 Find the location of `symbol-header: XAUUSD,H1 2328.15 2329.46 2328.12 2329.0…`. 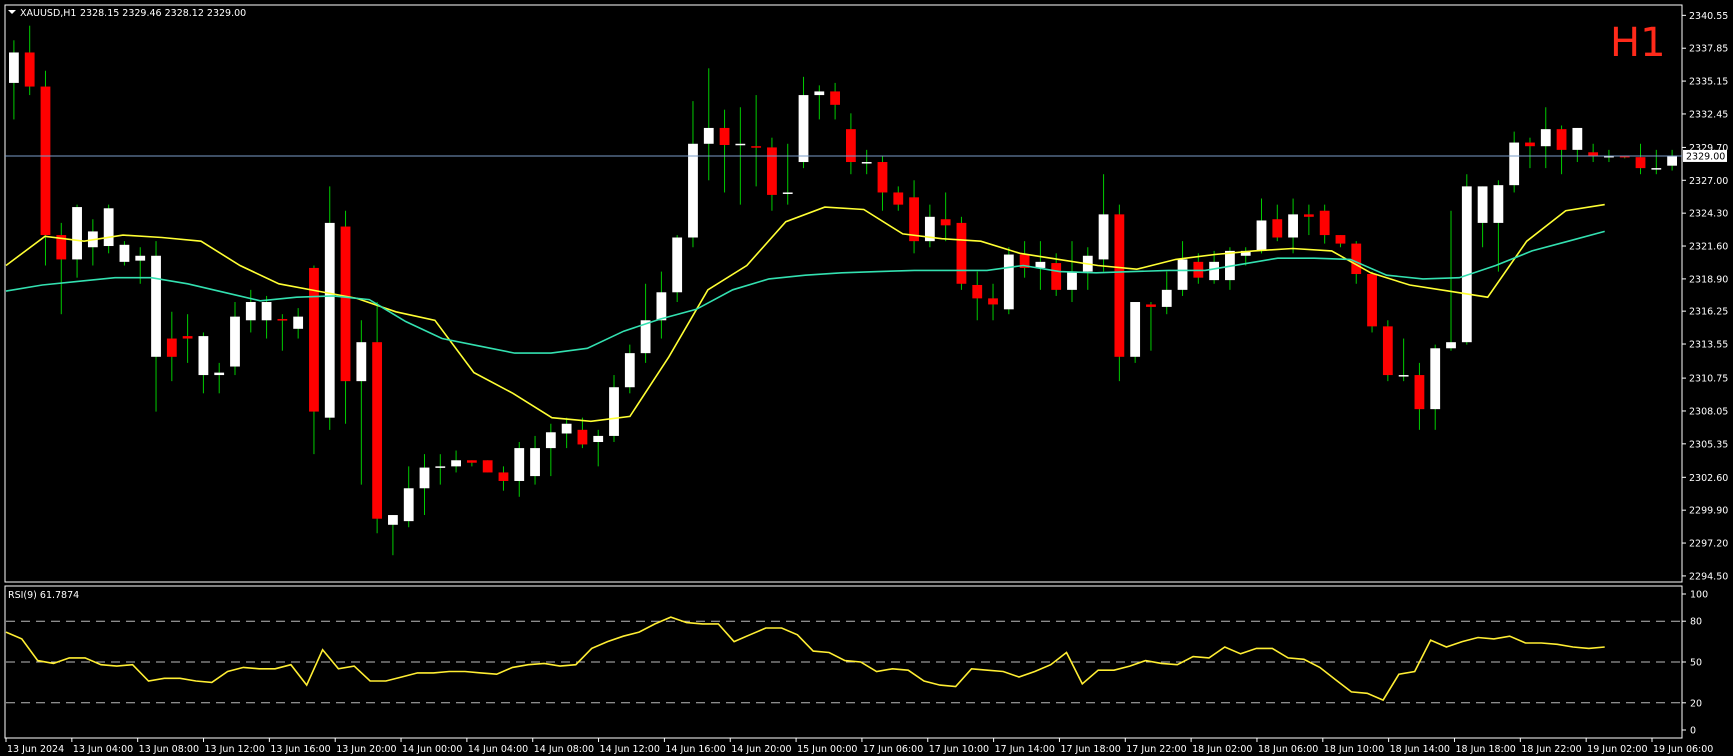

symbol-header: XAUUSD,H1 2328.15 2329.46 2328.12 2329.0… is located at coordinates (127, 13).